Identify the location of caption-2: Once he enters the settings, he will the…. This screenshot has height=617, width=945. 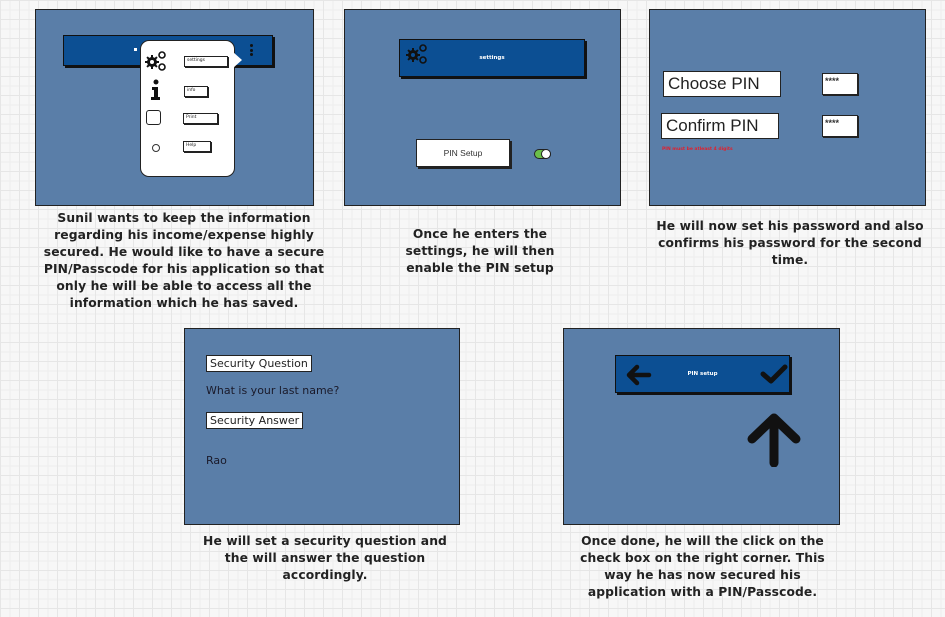
(480, 251).